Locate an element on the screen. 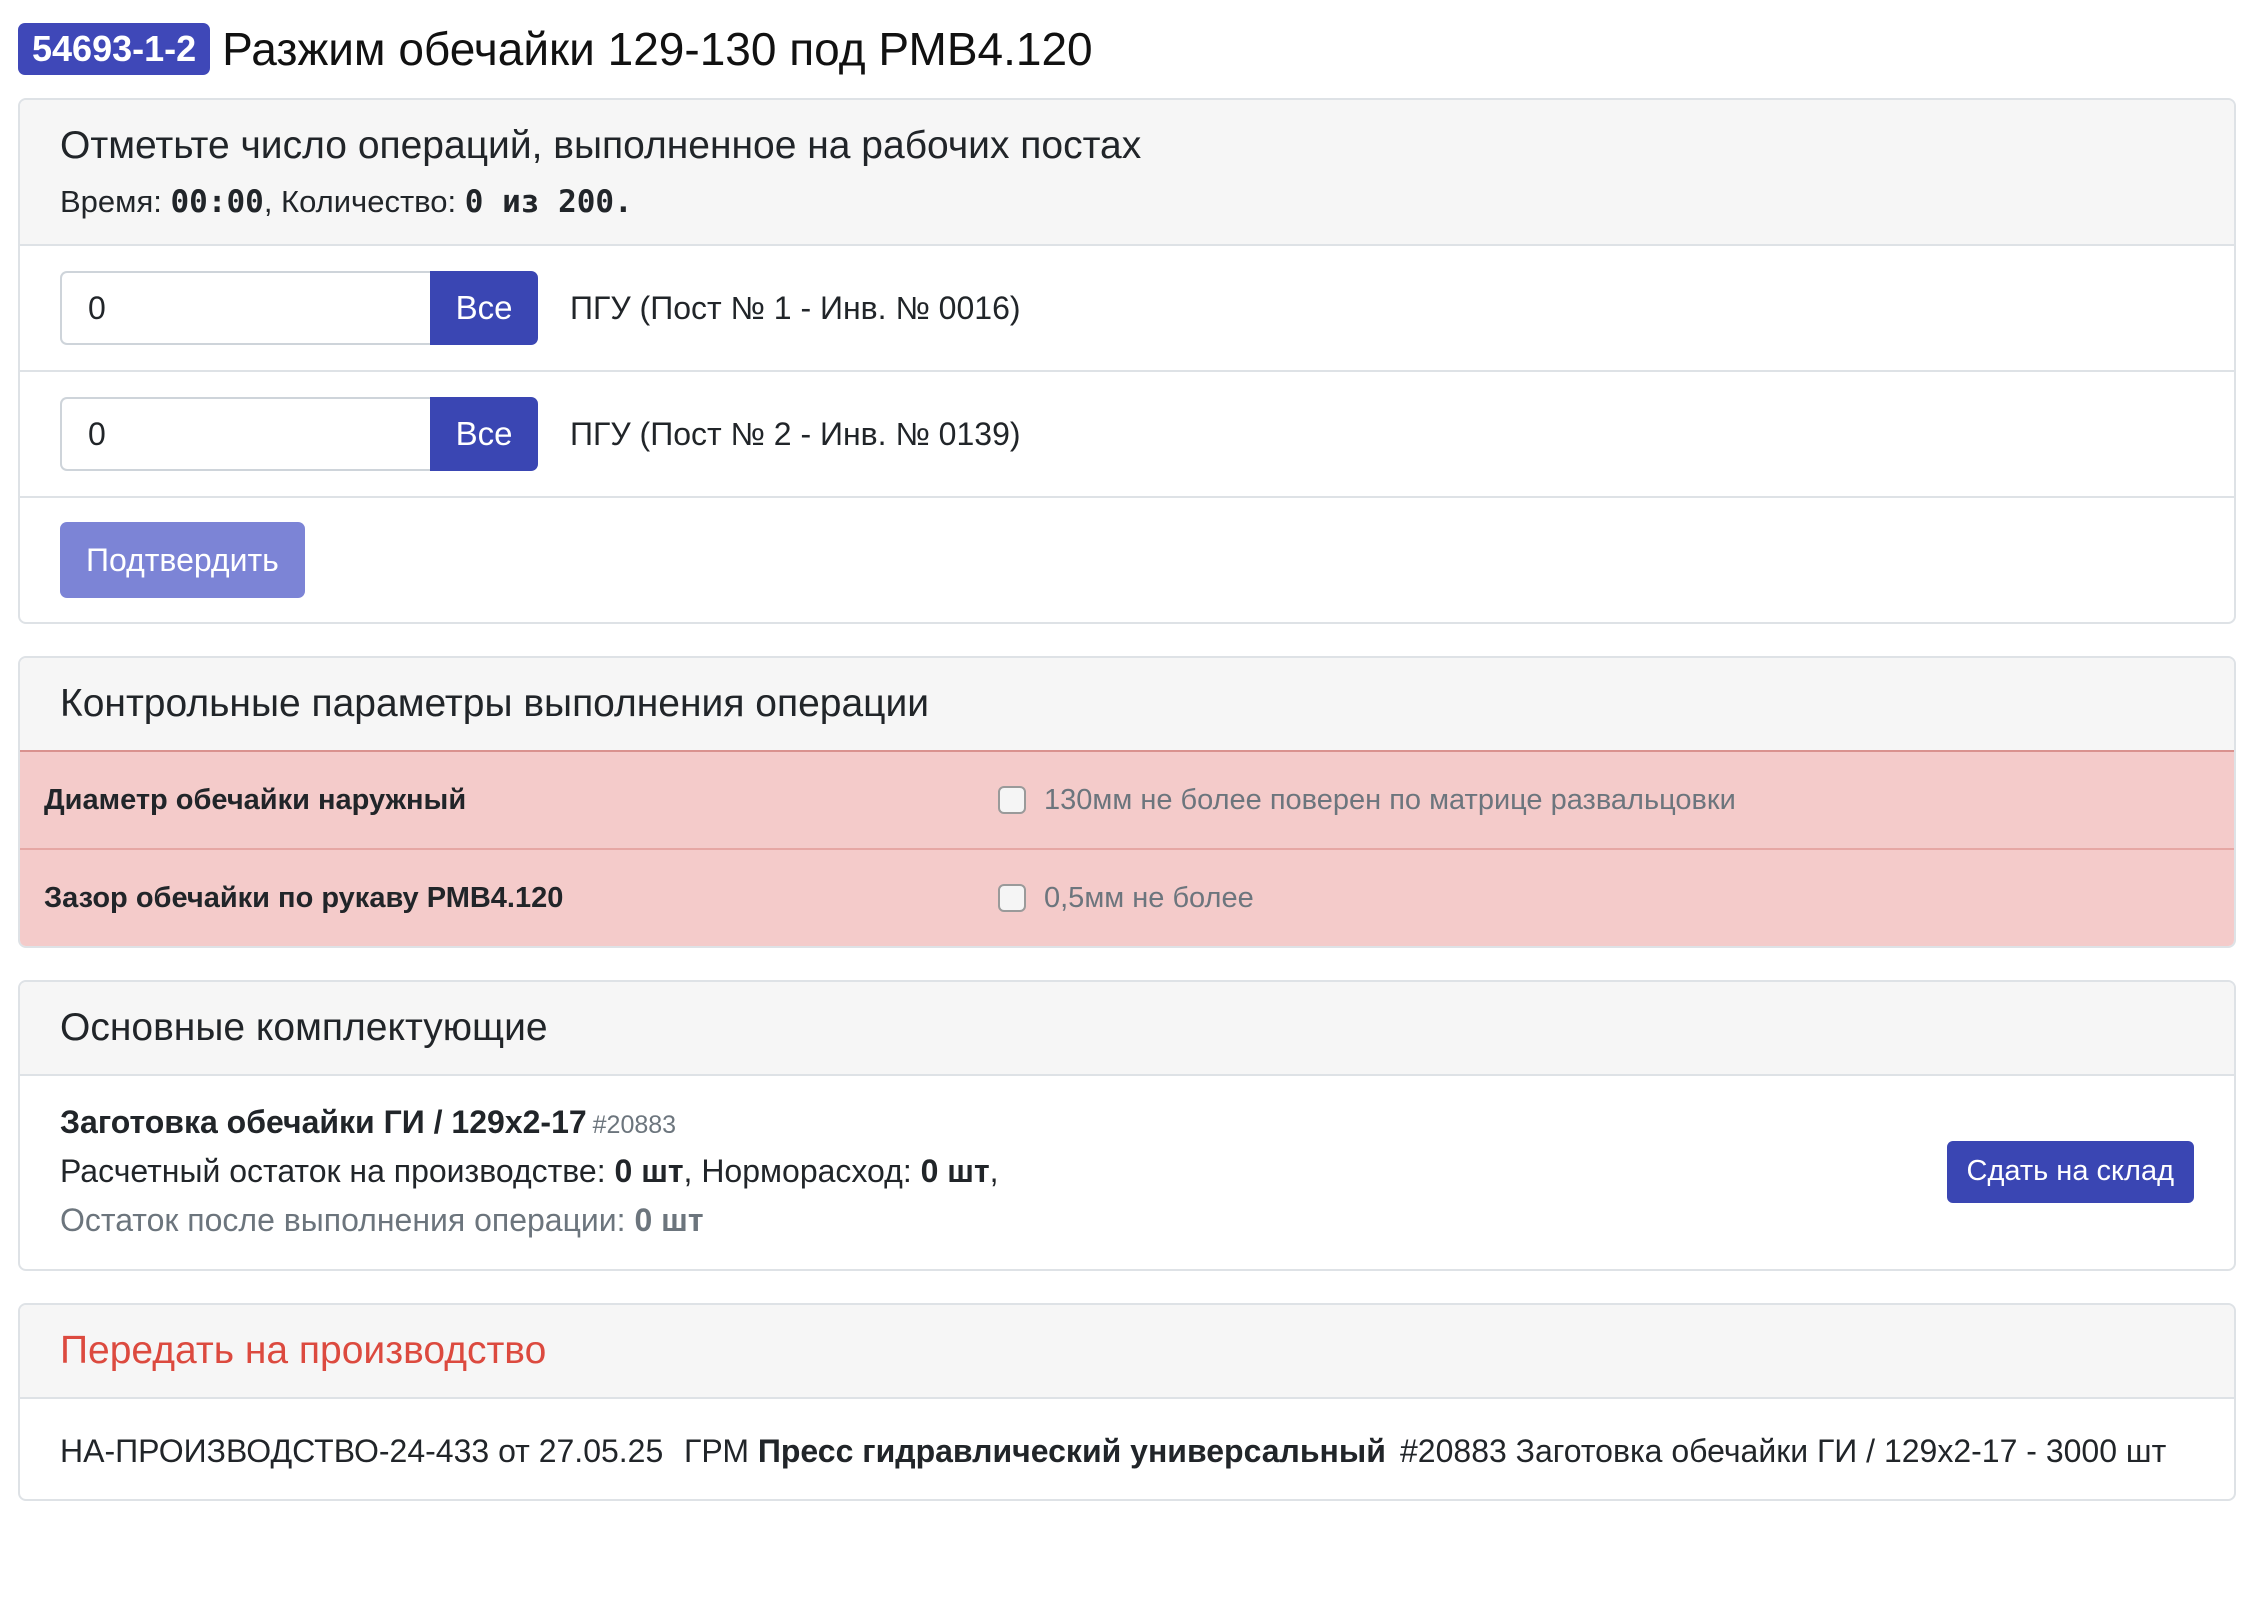 The width and height of the screenshot is (2254, 1618). operations-summary: Время: 00:00, Количество: 0 из 200. is located at coordinates (1127, 202).